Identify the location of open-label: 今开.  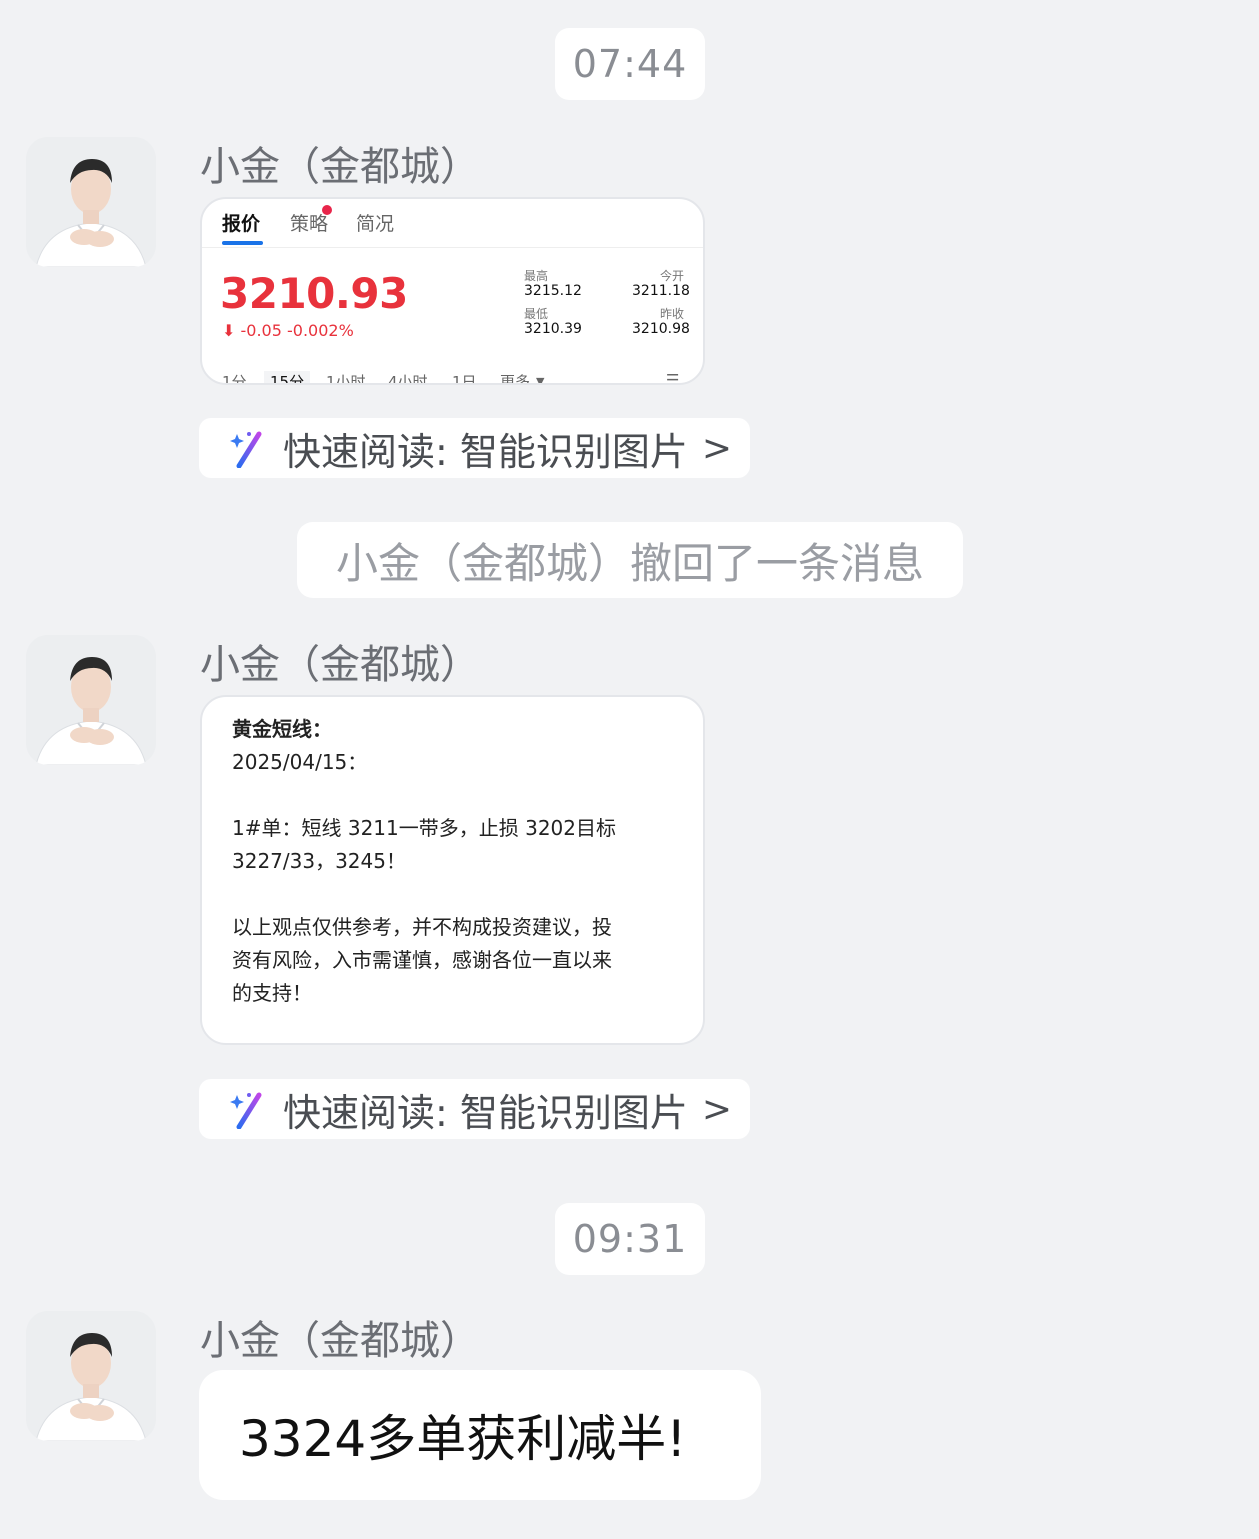
(672, 276).